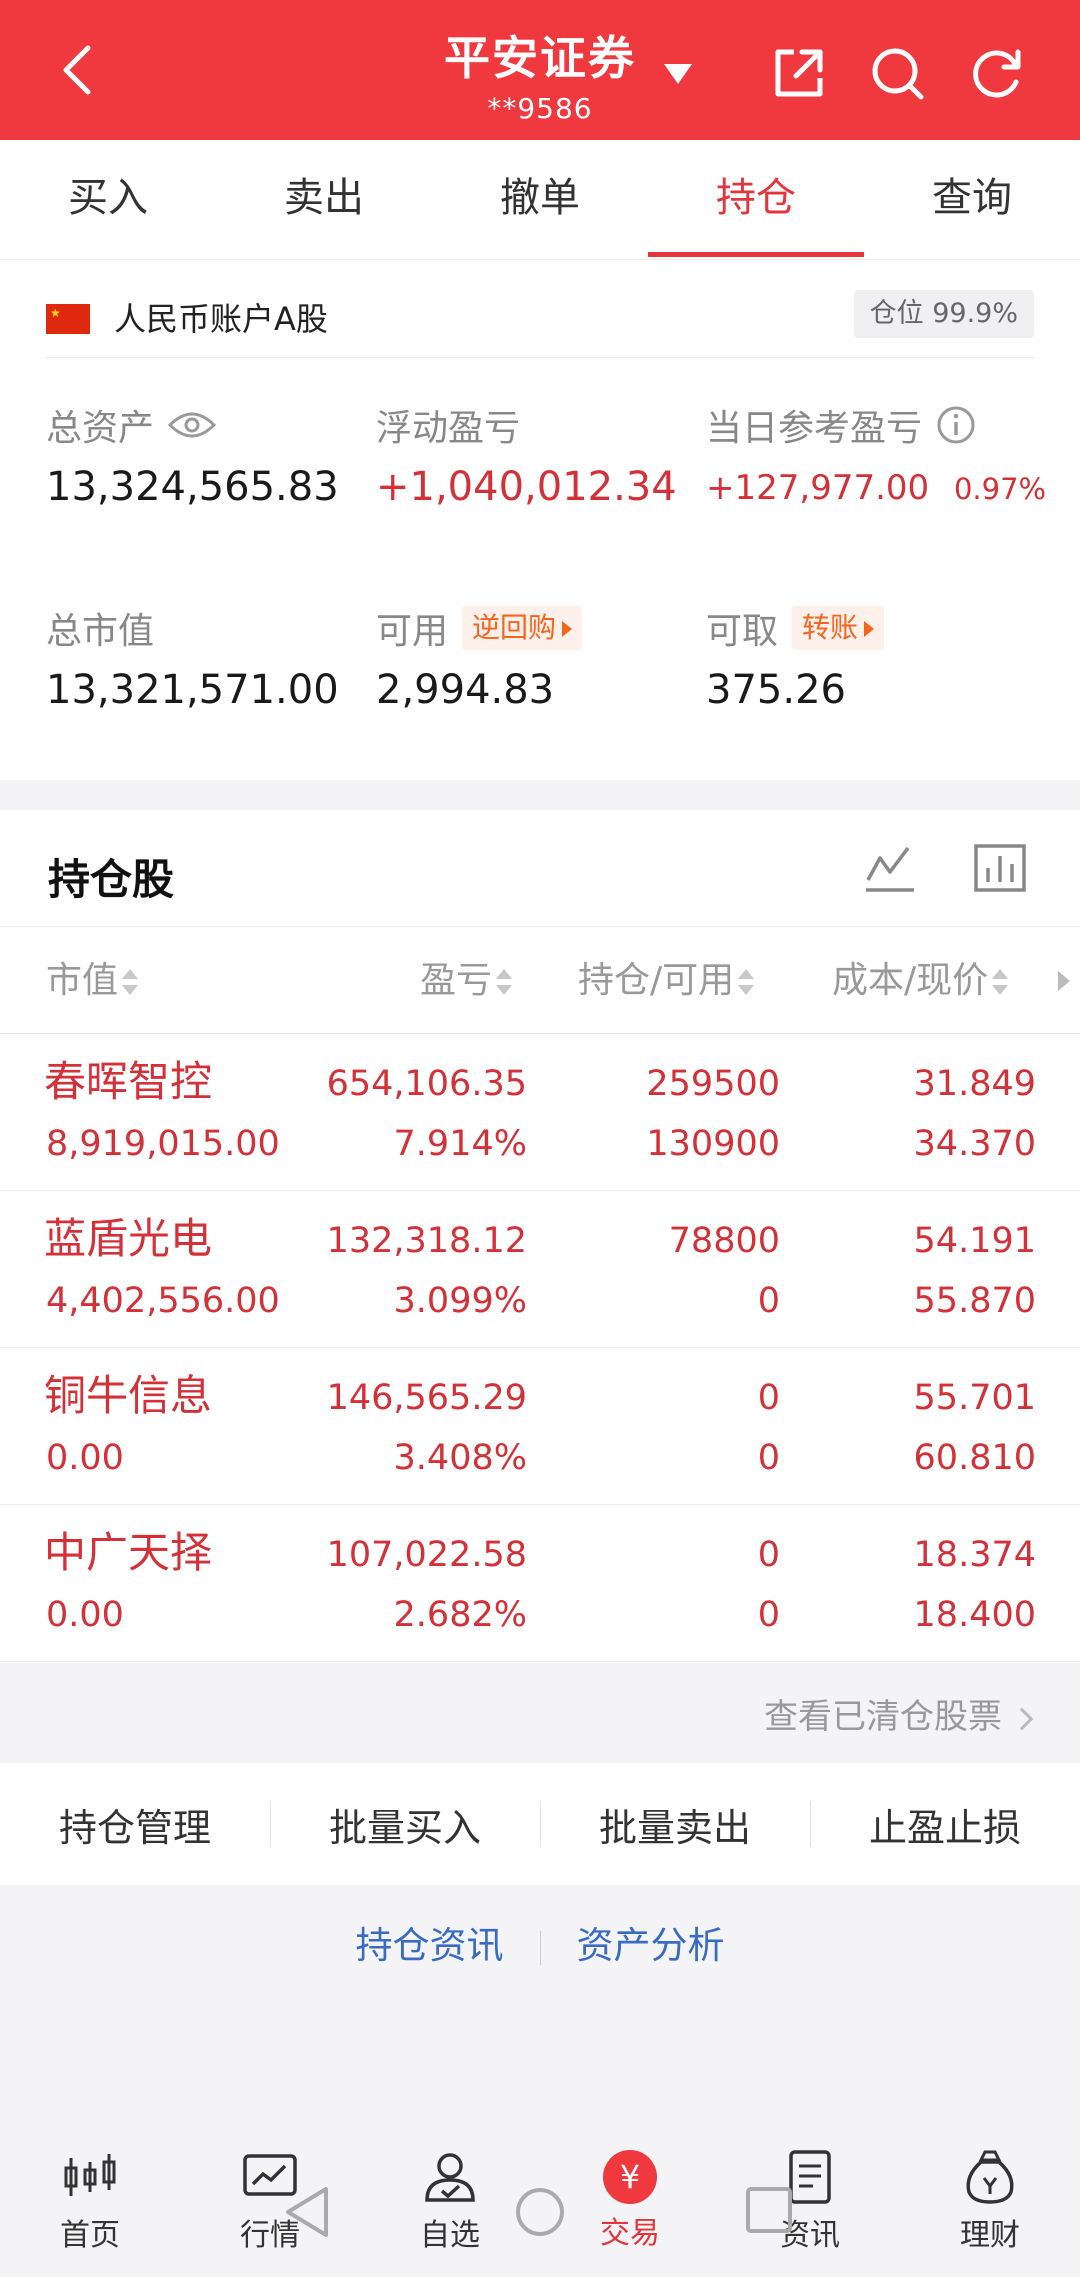 Image resolution: width=1080 pixels, height=2277 pixels. Describe the element at coordinates (426, 1398) in the screenshot. I see `stock-profit-loss: 146,565.29` at that location.